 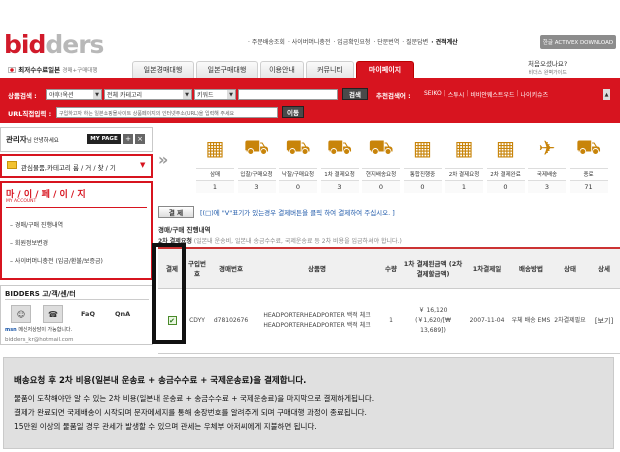 What do you see at coordinates (104, 139) in the screenshot?
I see `mypage-button: MY PAGE` at bounding box center [104, 139].